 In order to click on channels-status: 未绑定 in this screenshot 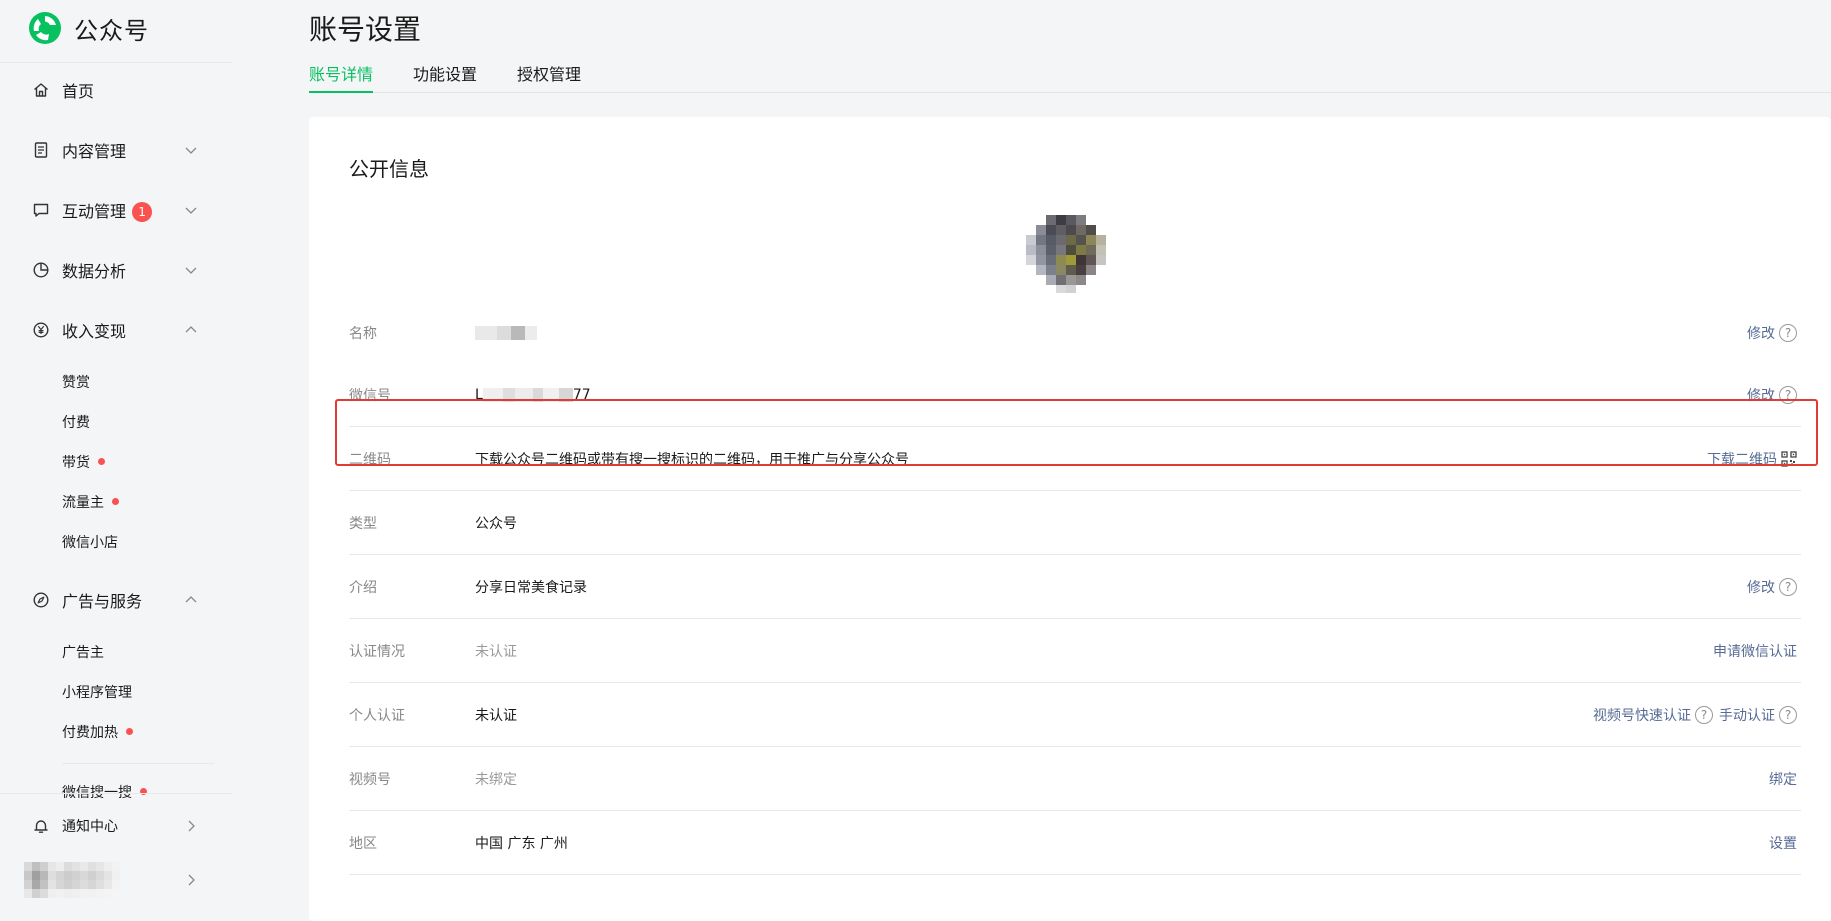, I will do `click(496, 779)`.